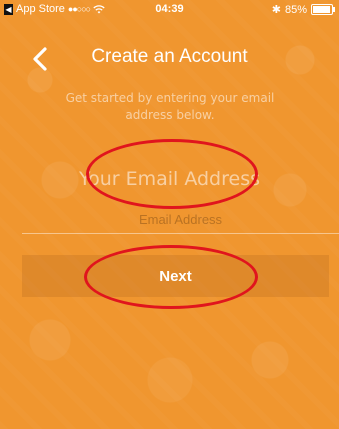 This screenshot has height=429, width=339. I want to click on status-right: ✱ 85%, so click(303, 9).